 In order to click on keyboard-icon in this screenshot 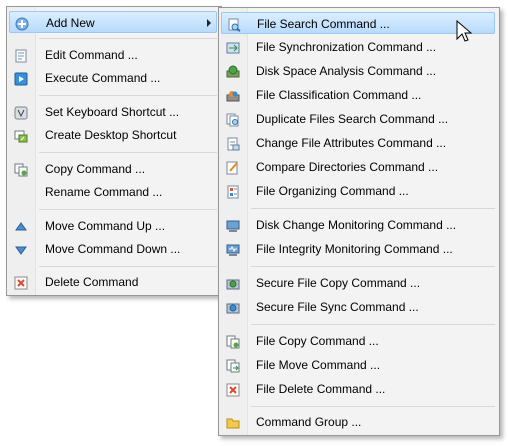, I will do `click(21, 112)`.